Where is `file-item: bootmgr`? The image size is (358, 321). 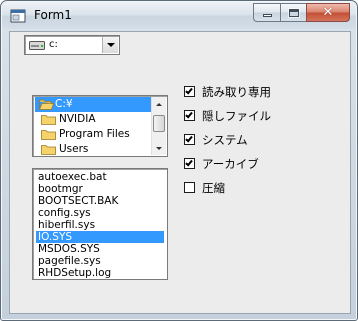 file-item: bootmgr is located at coordinates (100, 189).